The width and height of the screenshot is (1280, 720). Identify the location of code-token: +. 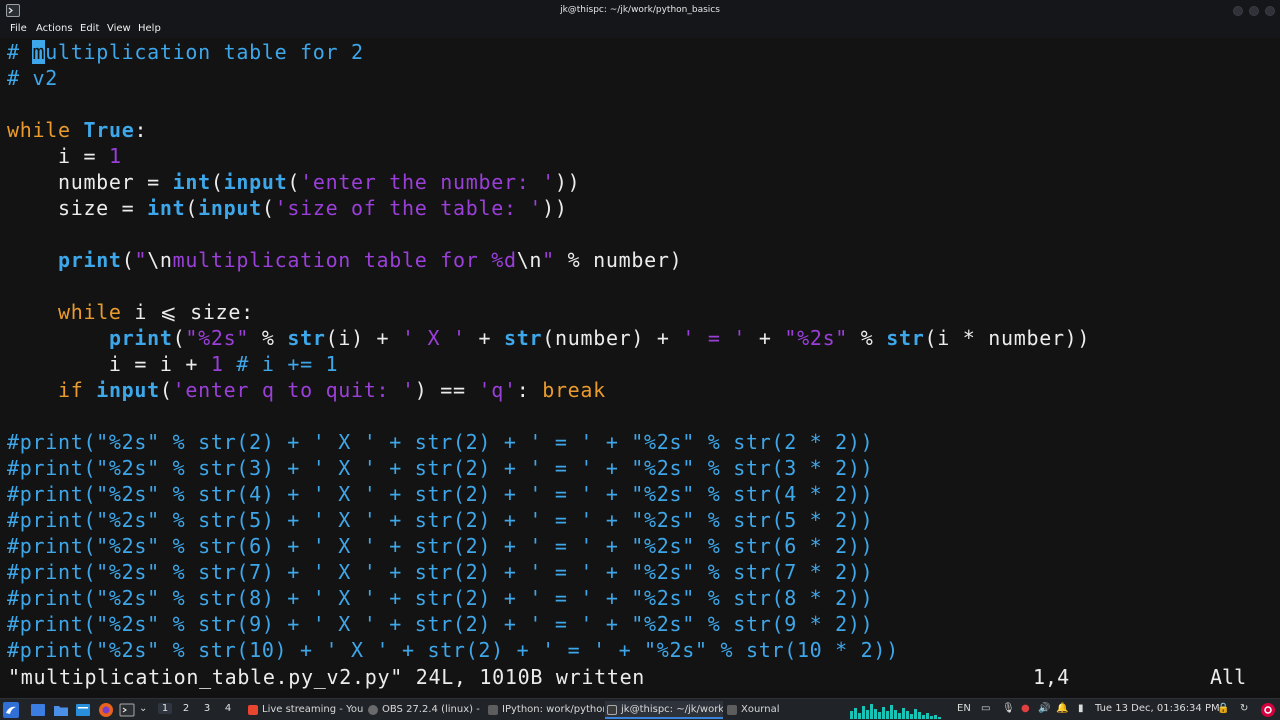
(765, 338).